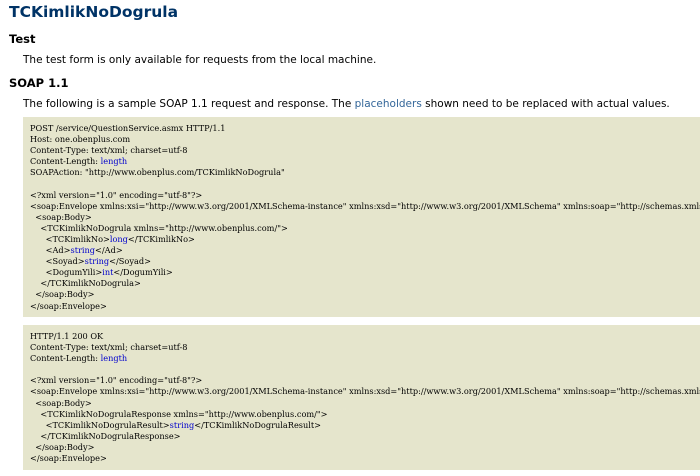 The height and width of the screenshot is (476, 700). What do you see at coordinates (365, 239) in the screenshot?
I see `request-line: <TCKimlikNo>long</TCKimlikNo>` at bounding box center [365, 239].